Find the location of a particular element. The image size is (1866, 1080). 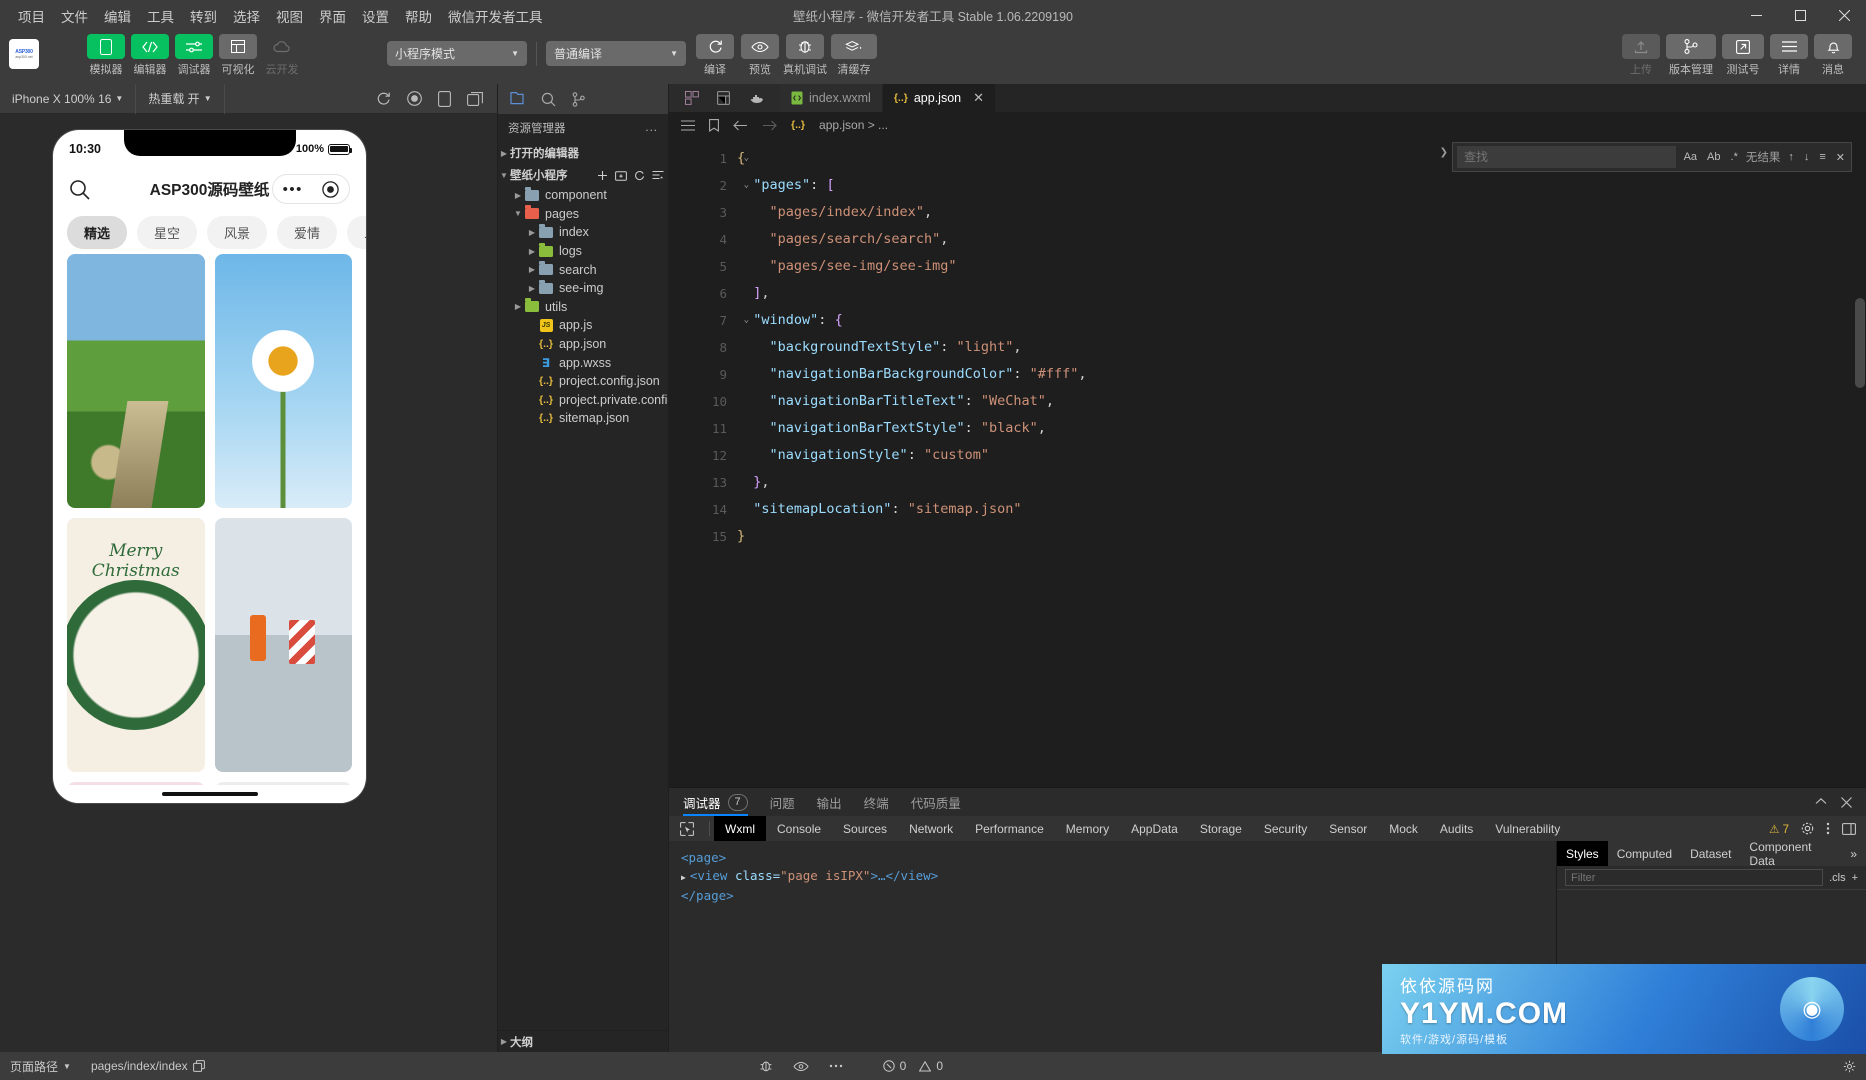

clear-cache-button: 清缓存 is located at coordinates (854, 55).